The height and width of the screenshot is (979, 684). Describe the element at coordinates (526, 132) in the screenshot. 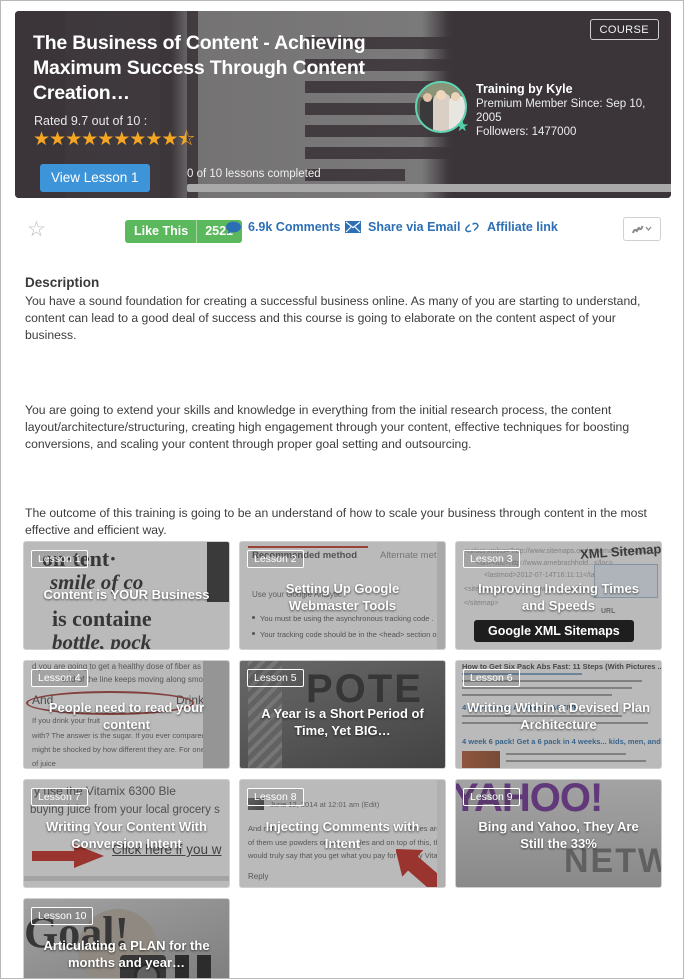

I see `author-followers: Followers: 1477000` at that location.